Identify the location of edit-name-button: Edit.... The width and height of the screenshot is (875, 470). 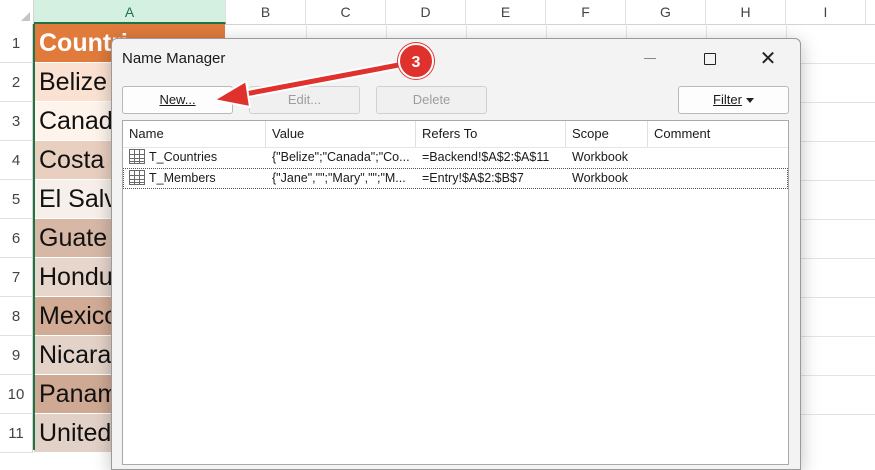
(304, 100).